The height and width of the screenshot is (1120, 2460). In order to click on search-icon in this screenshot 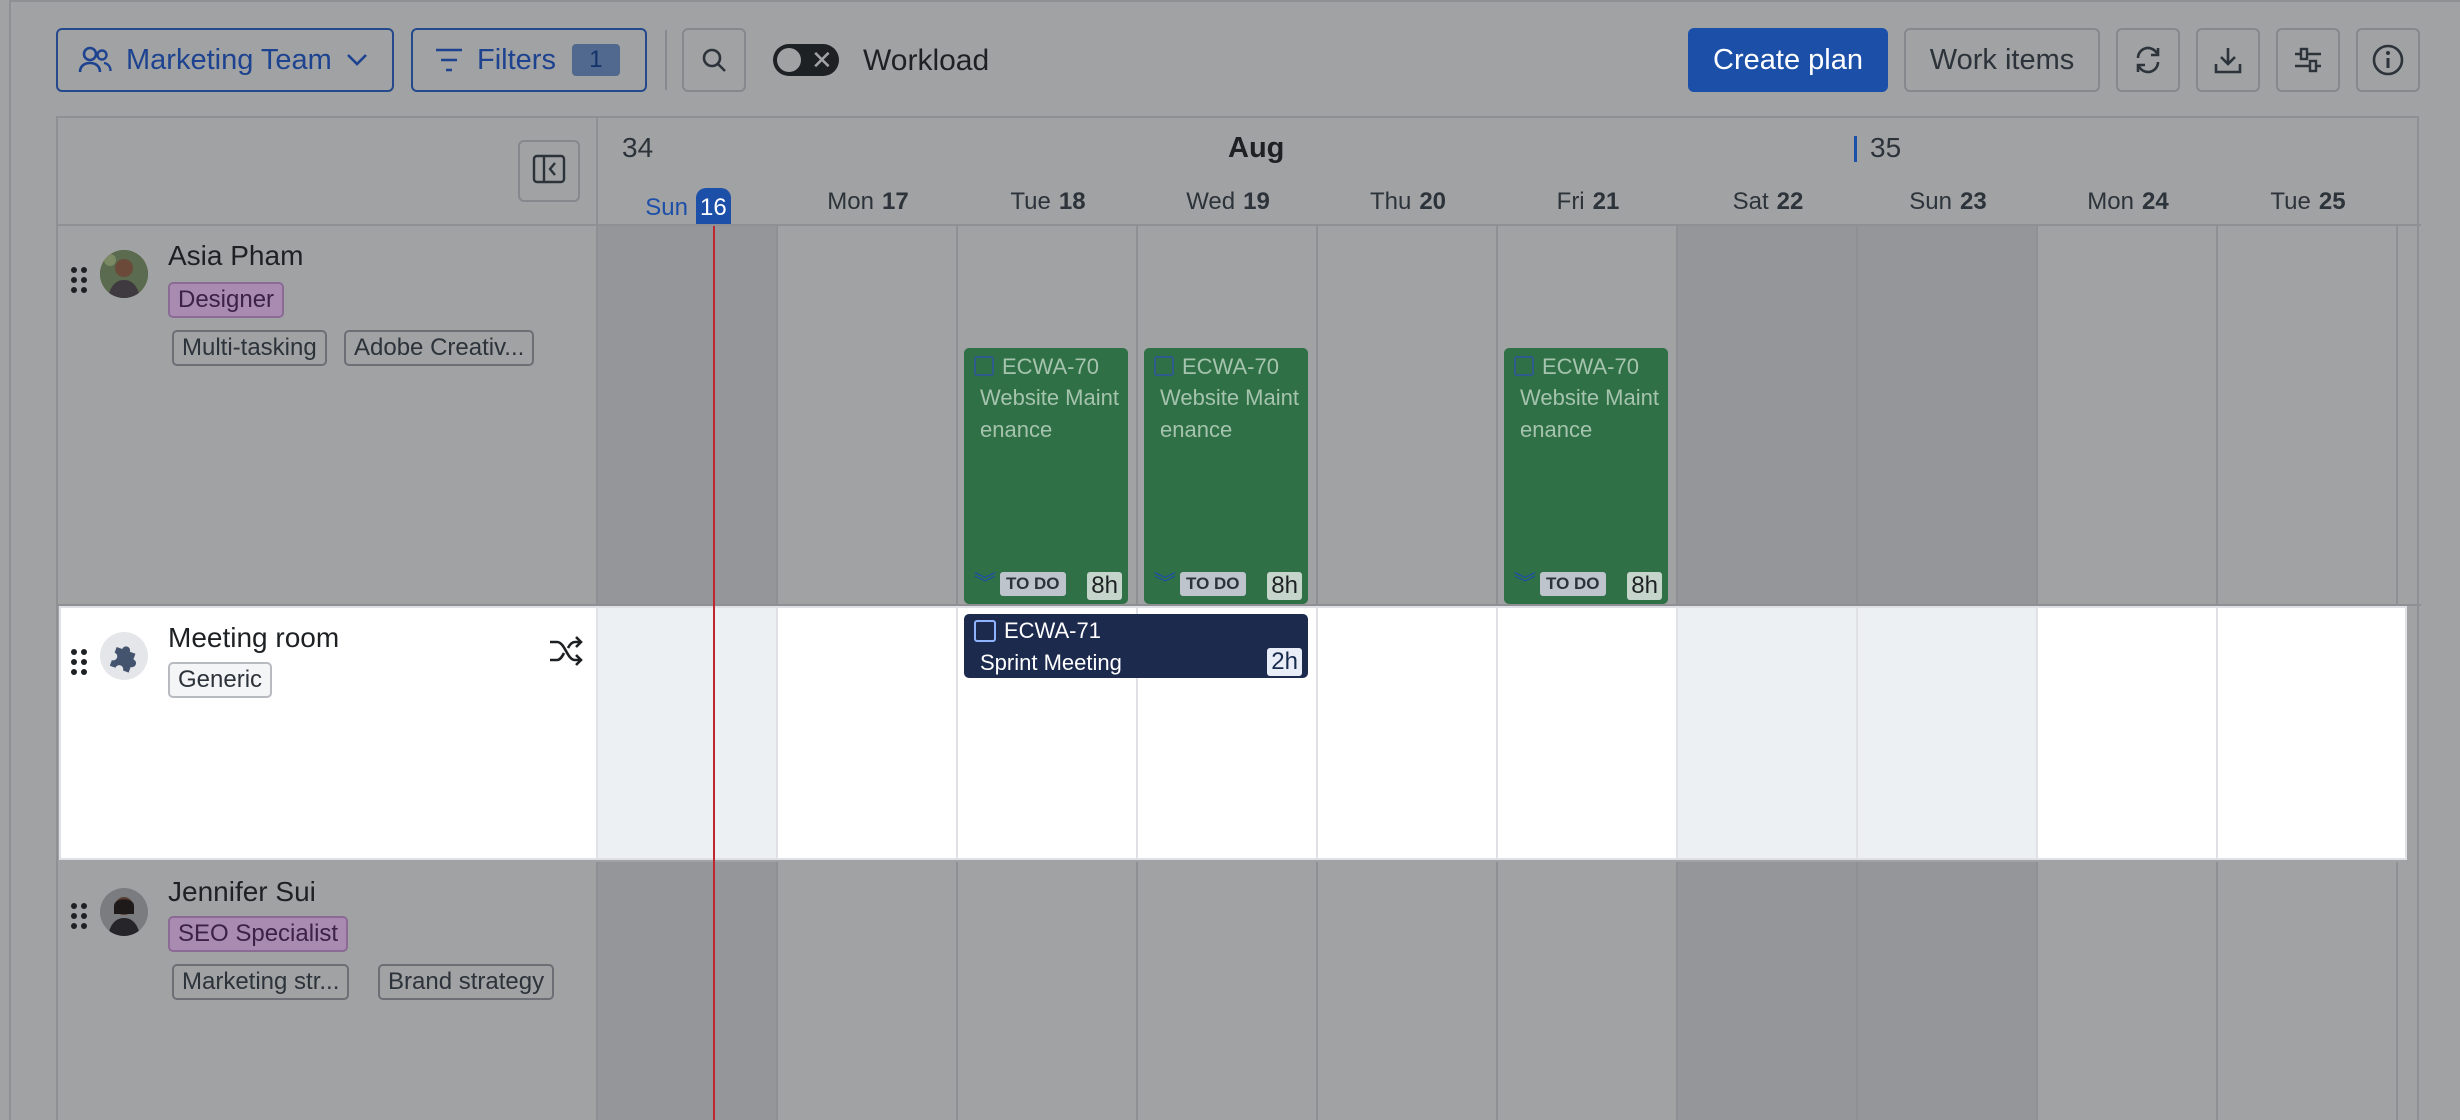, I will do `click(714, 60)`.